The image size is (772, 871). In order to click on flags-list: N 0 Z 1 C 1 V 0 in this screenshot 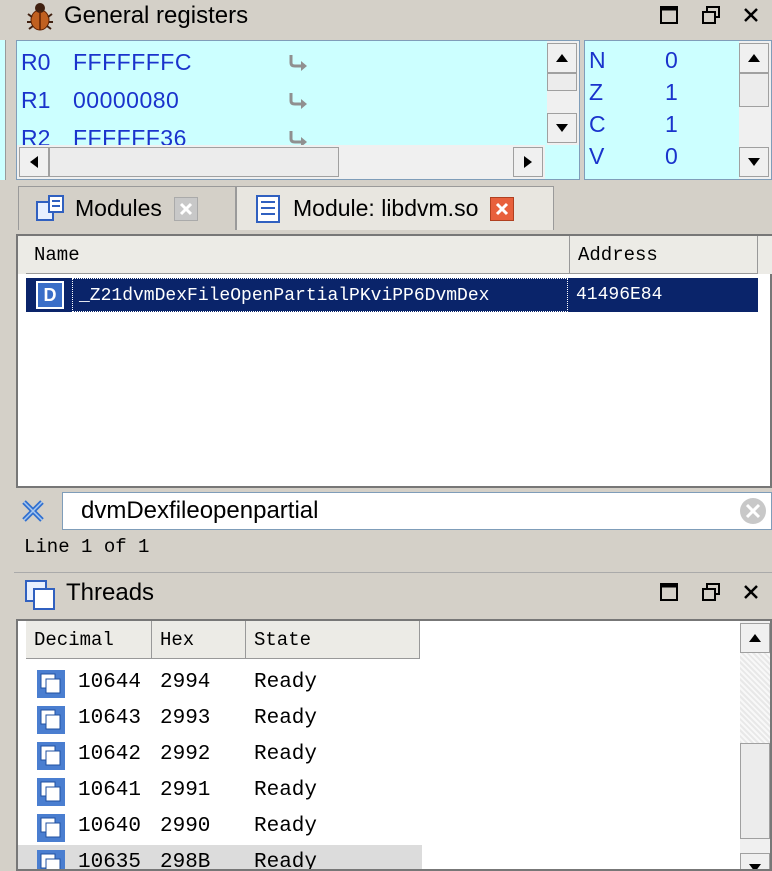, I will do `click(678, 110)`.